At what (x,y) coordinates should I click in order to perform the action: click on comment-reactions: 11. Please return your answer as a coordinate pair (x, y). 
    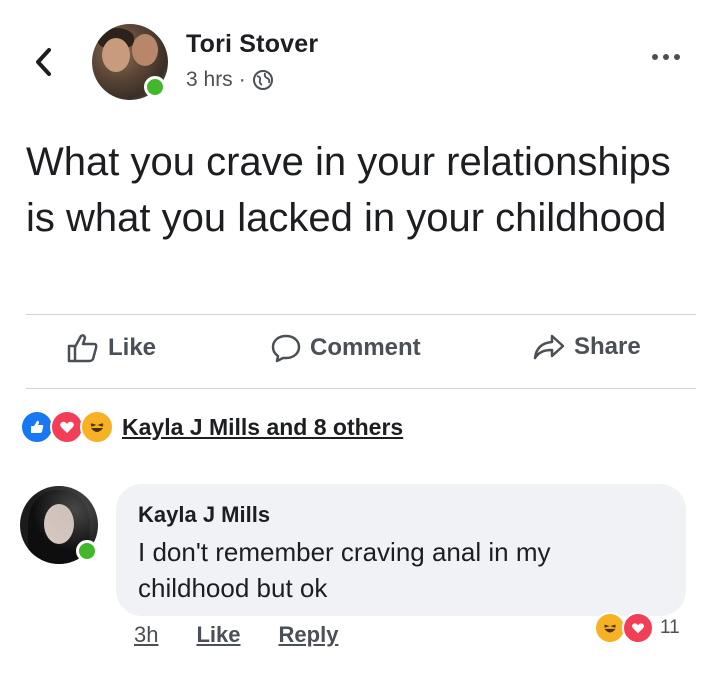
    Looking at the image, I should click on (637, 628).